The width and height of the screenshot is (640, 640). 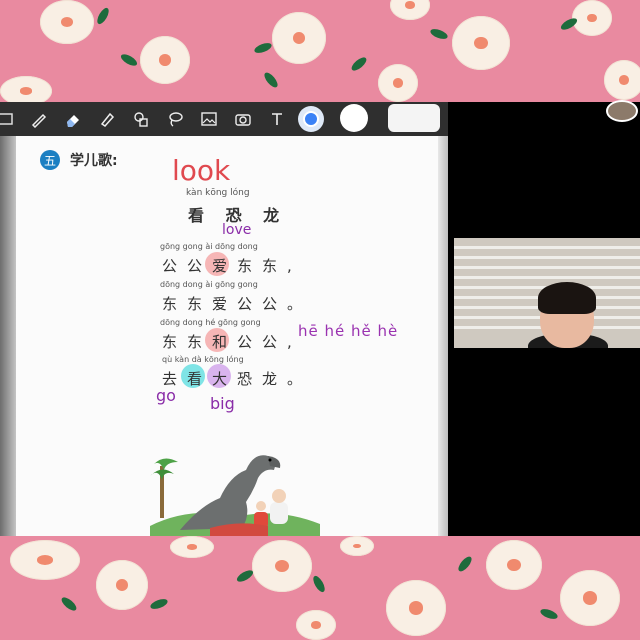 What do you see at coordinates (209, 119) in the screenshot?
I see `image-icon` at bounding box center [209, 119].